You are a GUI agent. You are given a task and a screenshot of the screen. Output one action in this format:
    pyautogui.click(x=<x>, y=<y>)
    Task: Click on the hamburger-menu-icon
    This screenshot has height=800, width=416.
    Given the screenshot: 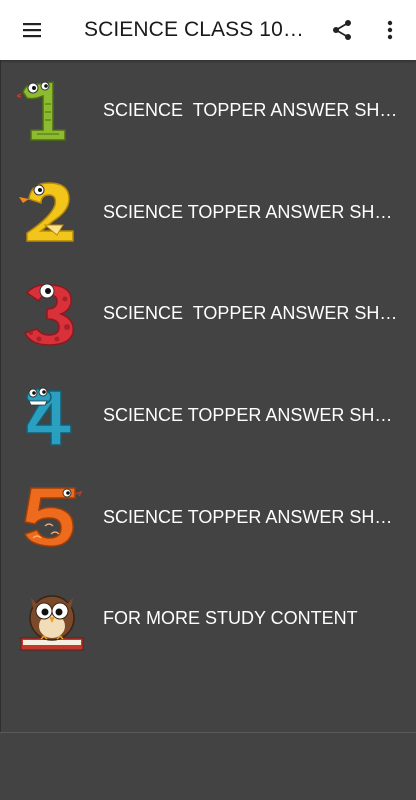 What is the action you would take?
    pyautogui.click(x=32, y=30)
    